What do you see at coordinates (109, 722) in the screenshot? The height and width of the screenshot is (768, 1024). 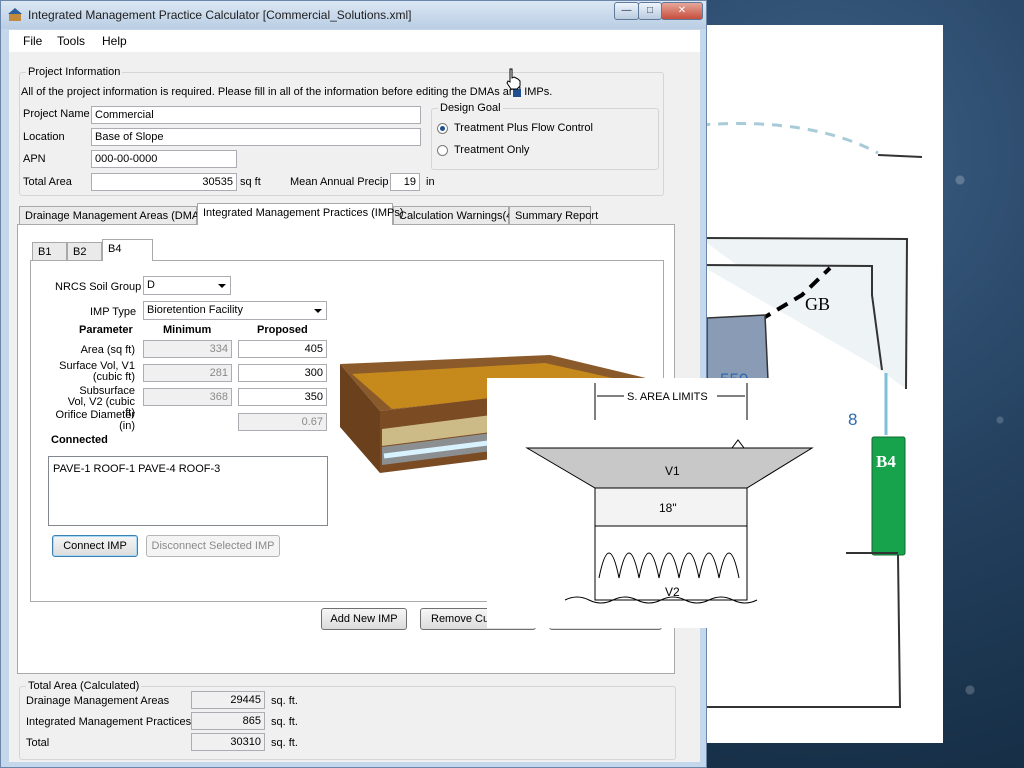 I see `imp-total-label: Integrated Management Practices` at bounding box center [109, 722].